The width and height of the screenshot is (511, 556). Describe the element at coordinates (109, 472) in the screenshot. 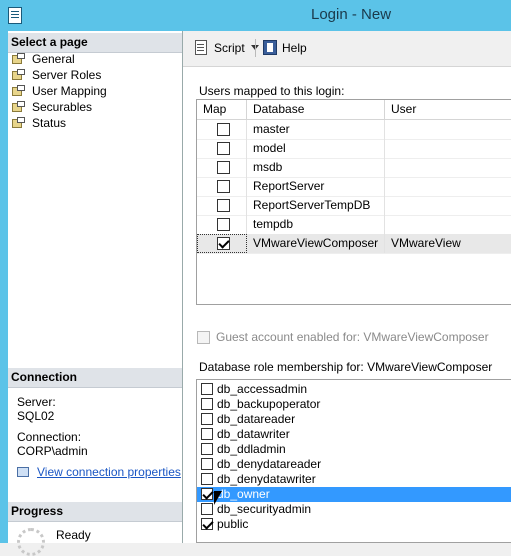

I see `view-connection-properties-label: View connection properties` at that location.